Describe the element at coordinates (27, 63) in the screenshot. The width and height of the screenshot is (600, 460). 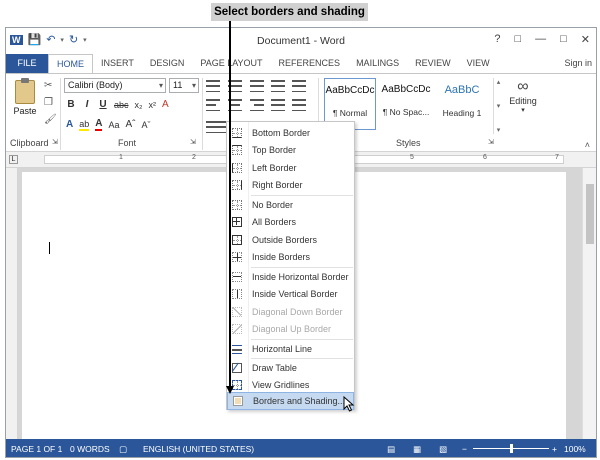
I see `tab-file: FILE` at that location.